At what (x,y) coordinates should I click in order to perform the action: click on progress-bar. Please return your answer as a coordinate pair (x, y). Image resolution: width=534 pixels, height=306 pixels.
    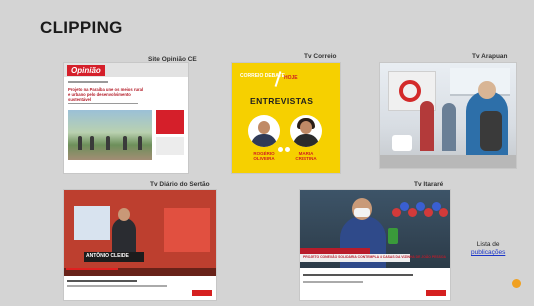
    Looking at the image, I should click on (92, 269).